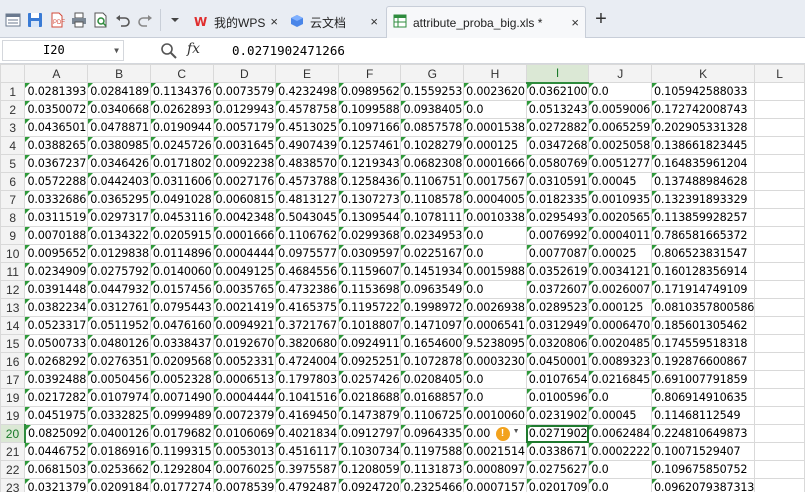  Describe the element at coordinates (181, 469) in the screenshot. I see `cell-c-22: 0.1292804` at that location.